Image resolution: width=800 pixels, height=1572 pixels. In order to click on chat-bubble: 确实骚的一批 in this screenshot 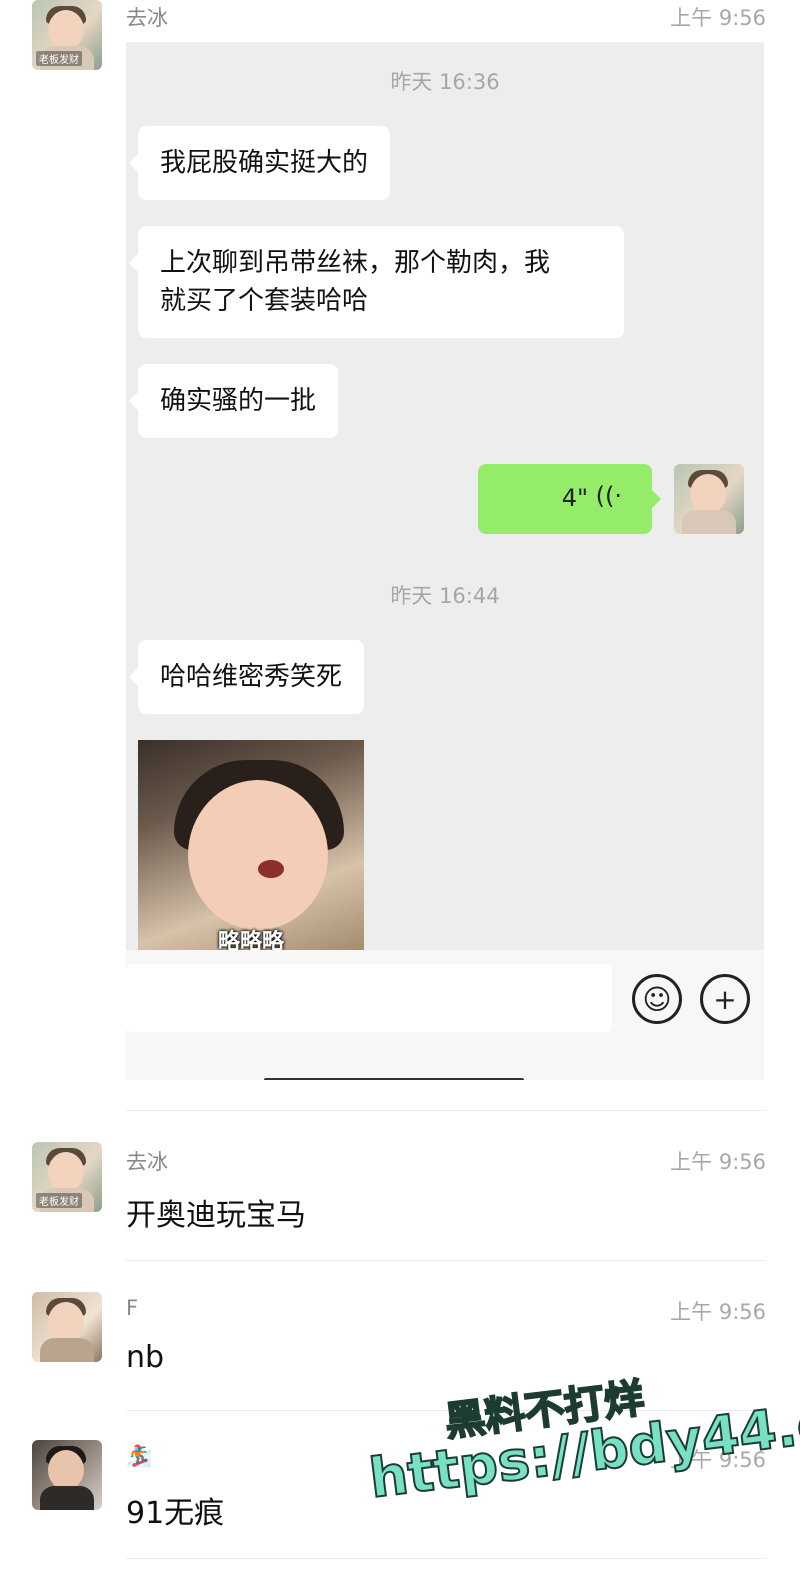, I will do `click(233, 401)`.